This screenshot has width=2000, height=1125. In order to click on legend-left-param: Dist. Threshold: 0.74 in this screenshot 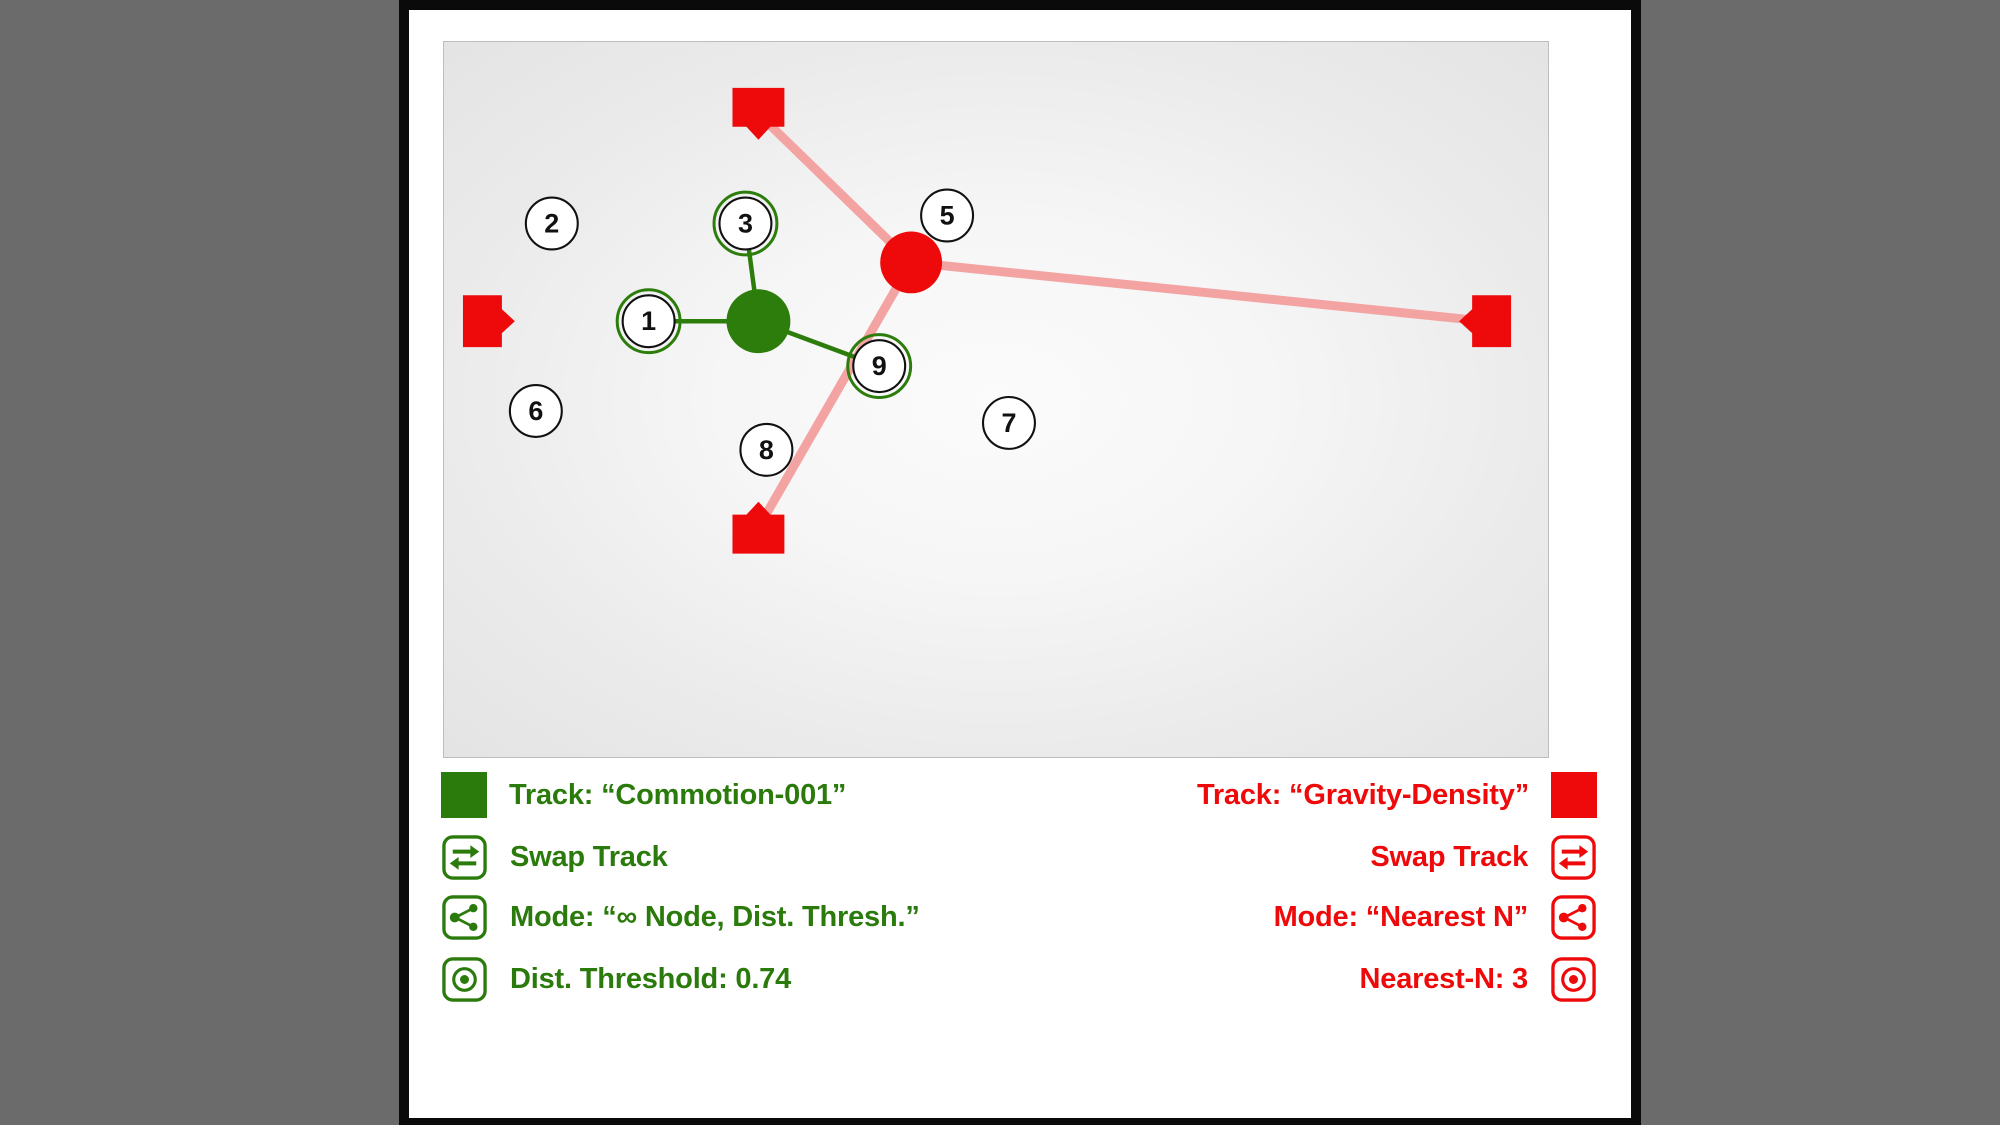, I will do `click(616, 979)`.